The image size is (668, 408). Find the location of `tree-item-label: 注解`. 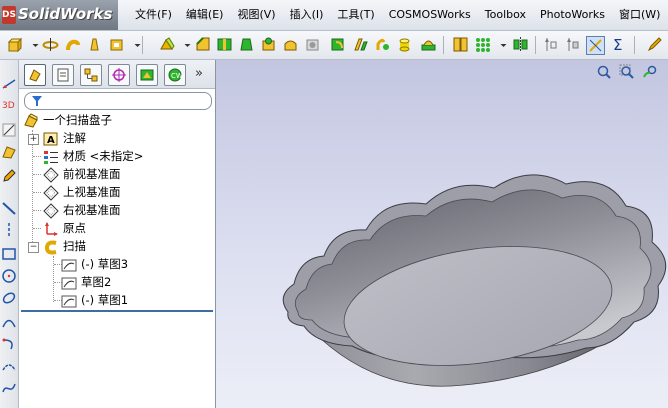

tree-item-label: 注解 is located at coordinates (74, 138).